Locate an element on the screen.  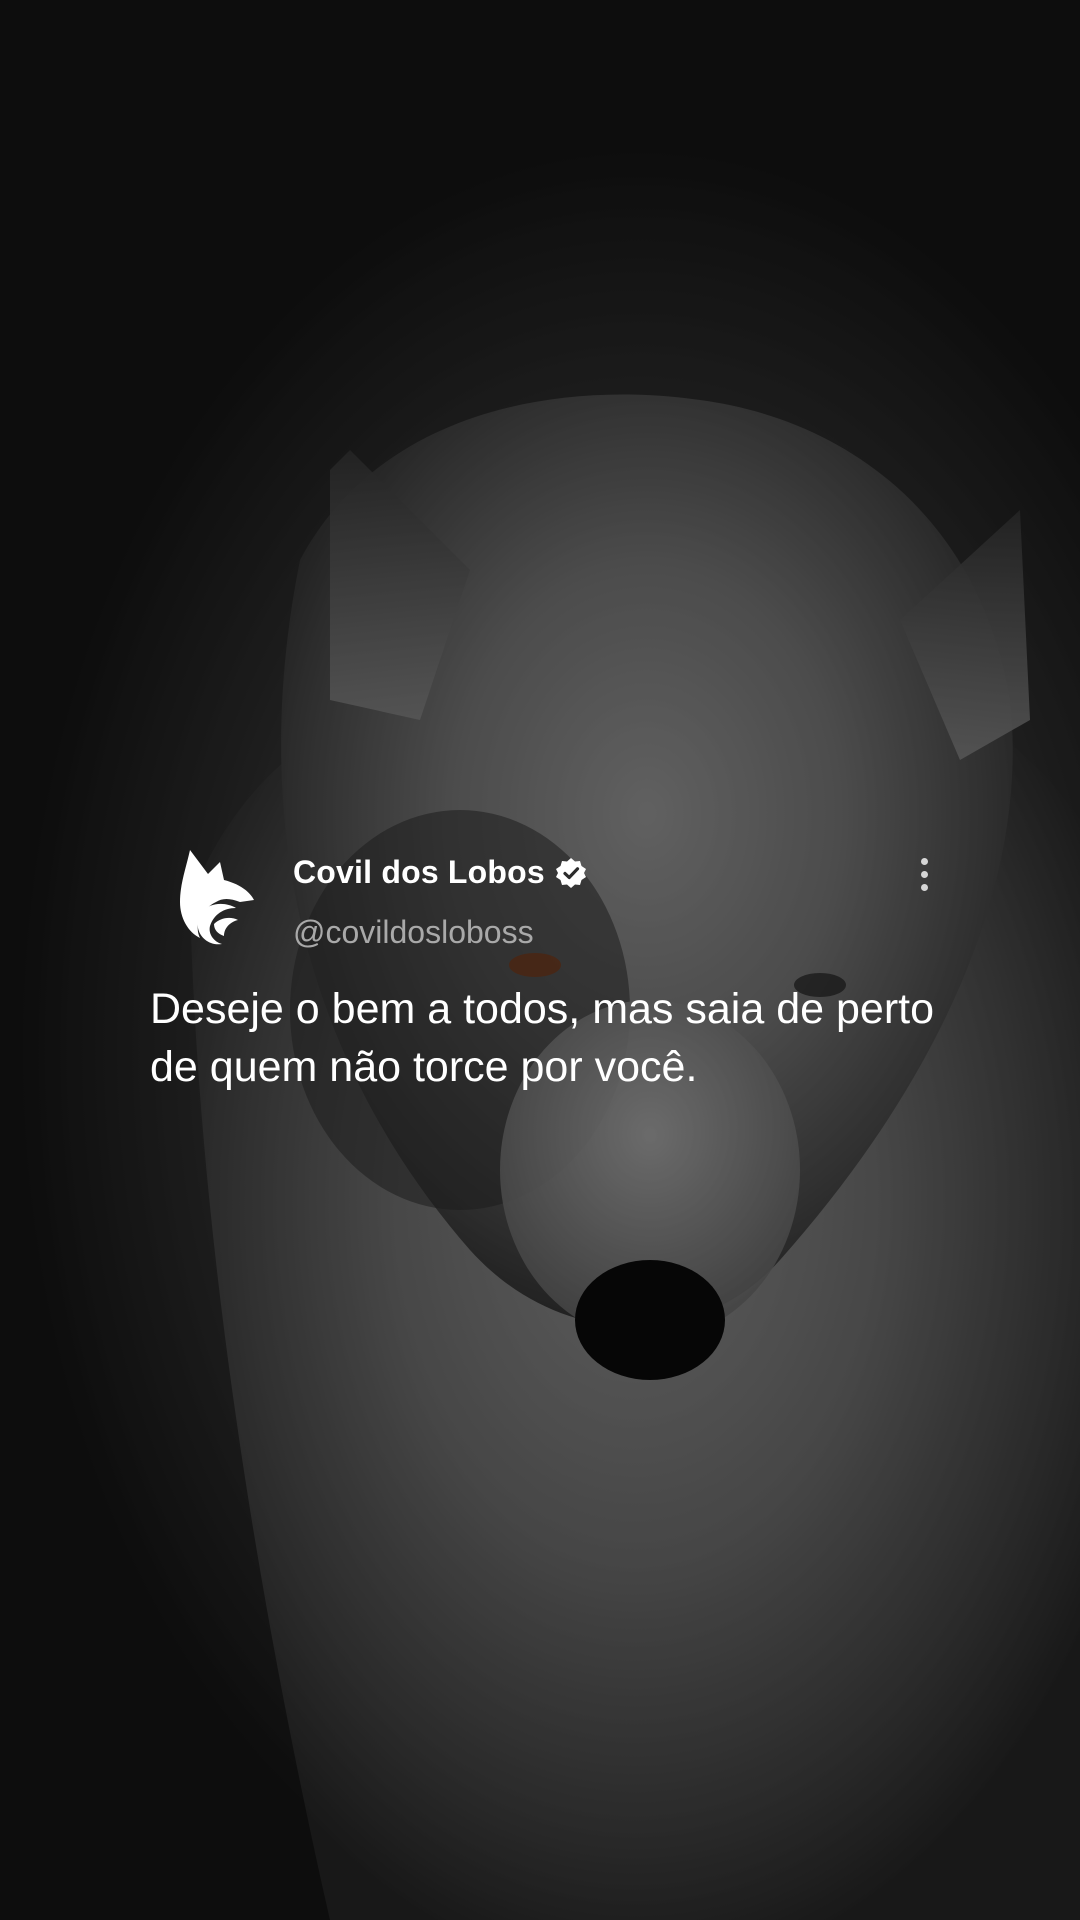
verified-badge-icon is located at coordinates (570, 872).